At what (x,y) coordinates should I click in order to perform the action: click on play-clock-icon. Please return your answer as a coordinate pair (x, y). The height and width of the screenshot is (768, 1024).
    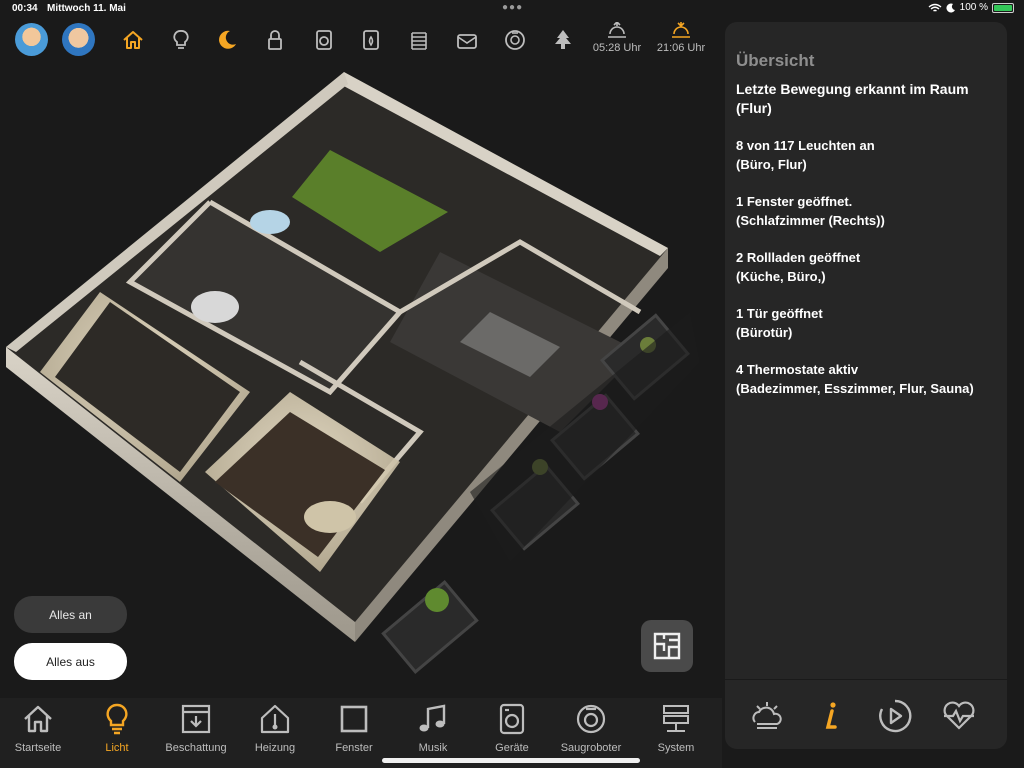
    Looking at the image, I should click on (895, 716).